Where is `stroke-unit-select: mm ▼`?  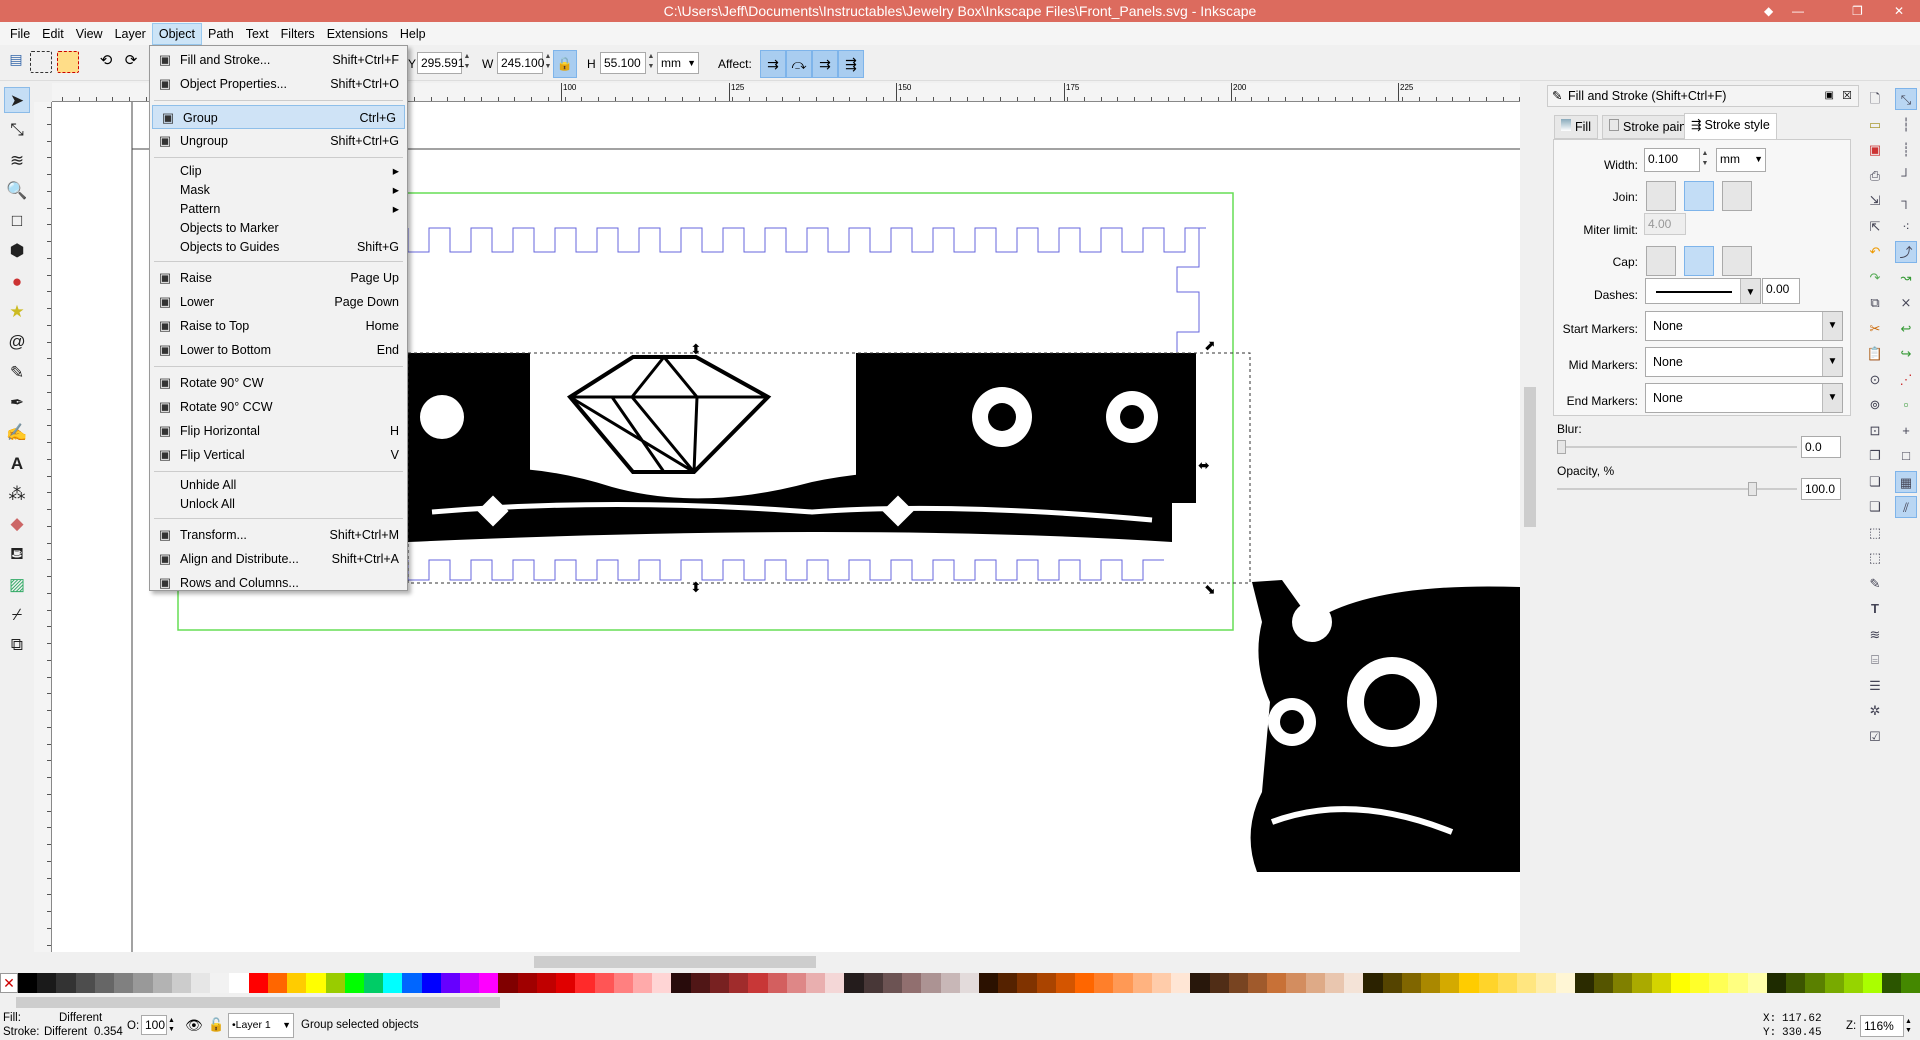 stroke-unit-select: mm ▼ is located at coordinates (1741, 160).